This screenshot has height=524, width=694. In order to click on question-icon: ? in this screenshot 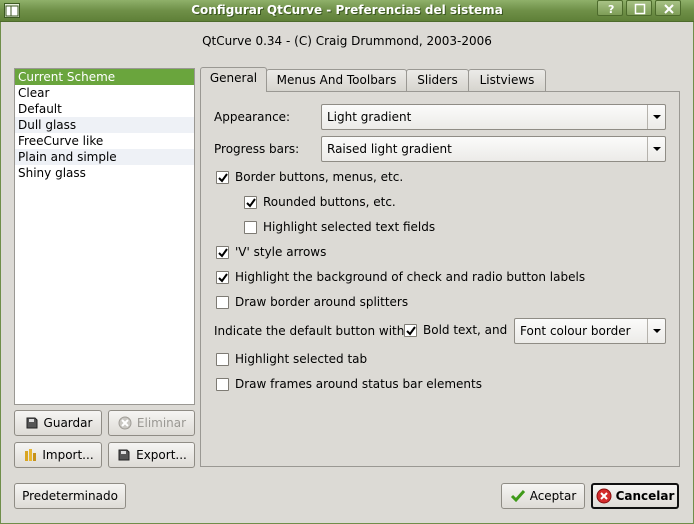, I will do `click(611, 9)`.